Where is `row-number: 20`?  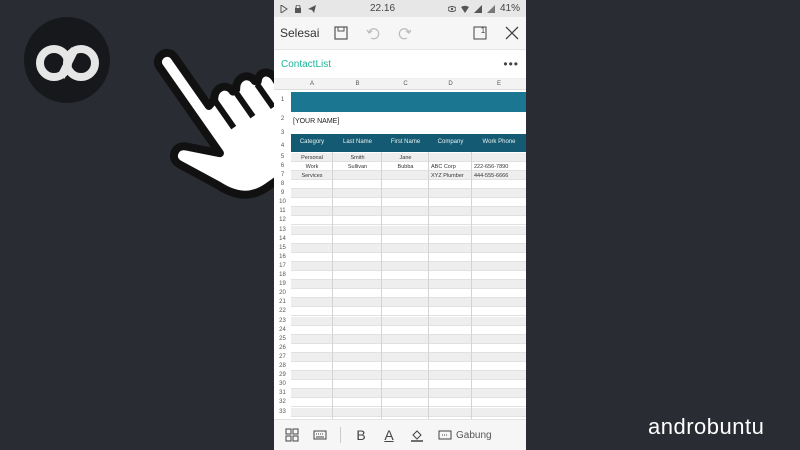 row-number: 20 is located at coordinates (282, 293).